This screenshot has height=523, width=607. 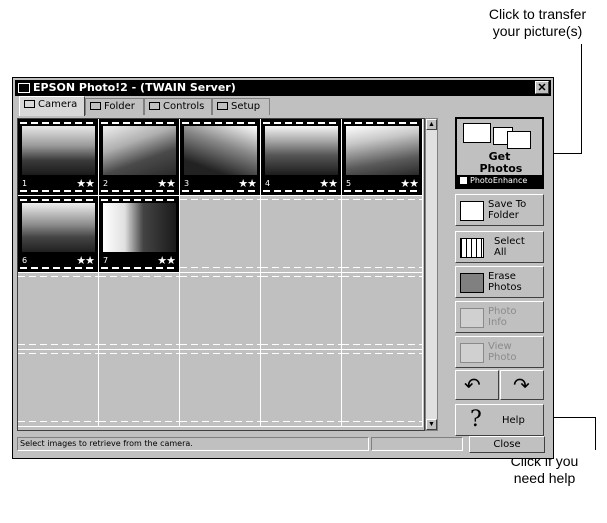 What do you see at coordinates (349, 183) in the screenshot?
I see `thumbnail-number: 5` at bounding box center [349, 183].